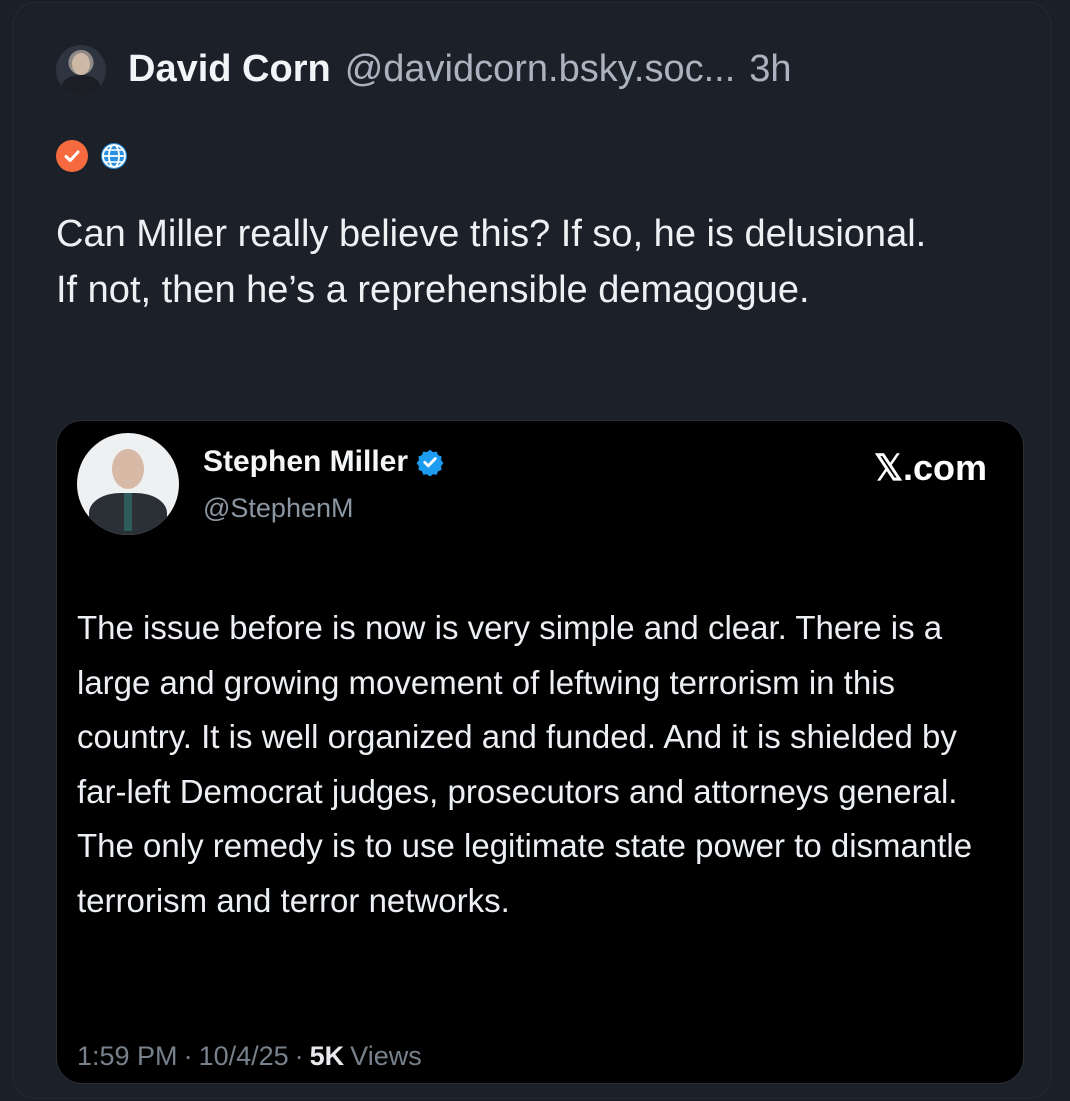 This screenshot has width=1070, height=1101. Describe the element at coordinates (72, 156) in the screenshot. I see `verified-check-icon` at that location.